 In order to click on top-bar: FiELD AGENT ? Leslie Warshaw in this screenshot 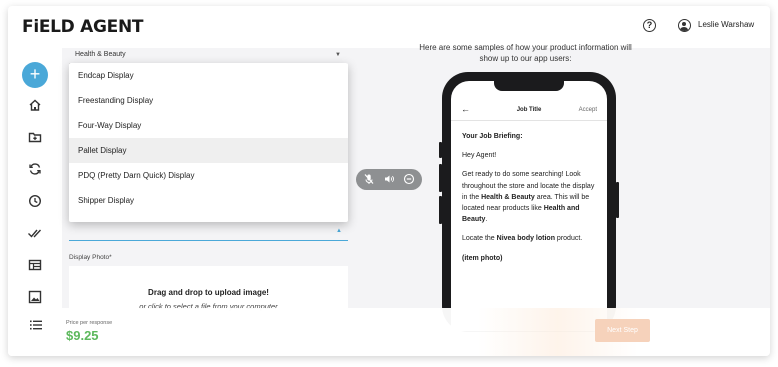, I will do `click(389, 27)`.